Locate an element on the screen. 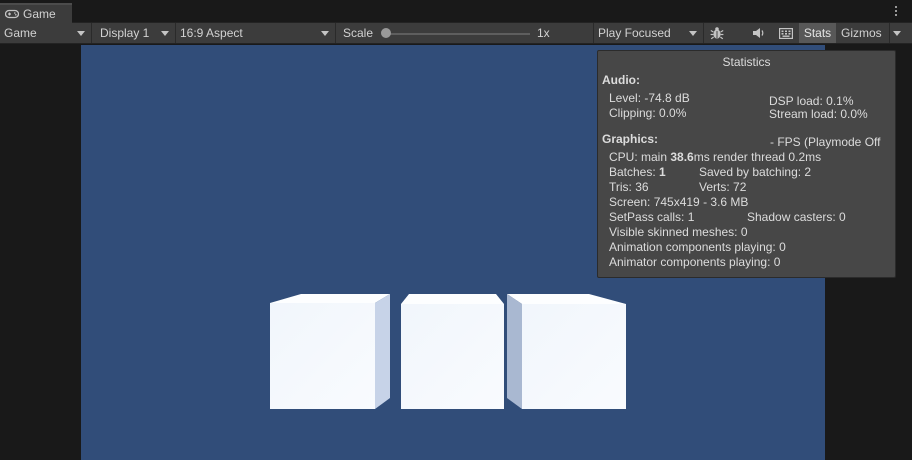 Image resolution: width=912 pixels, height=460 pixels. display-label: Display 1 is located at coordinates (125, 33).